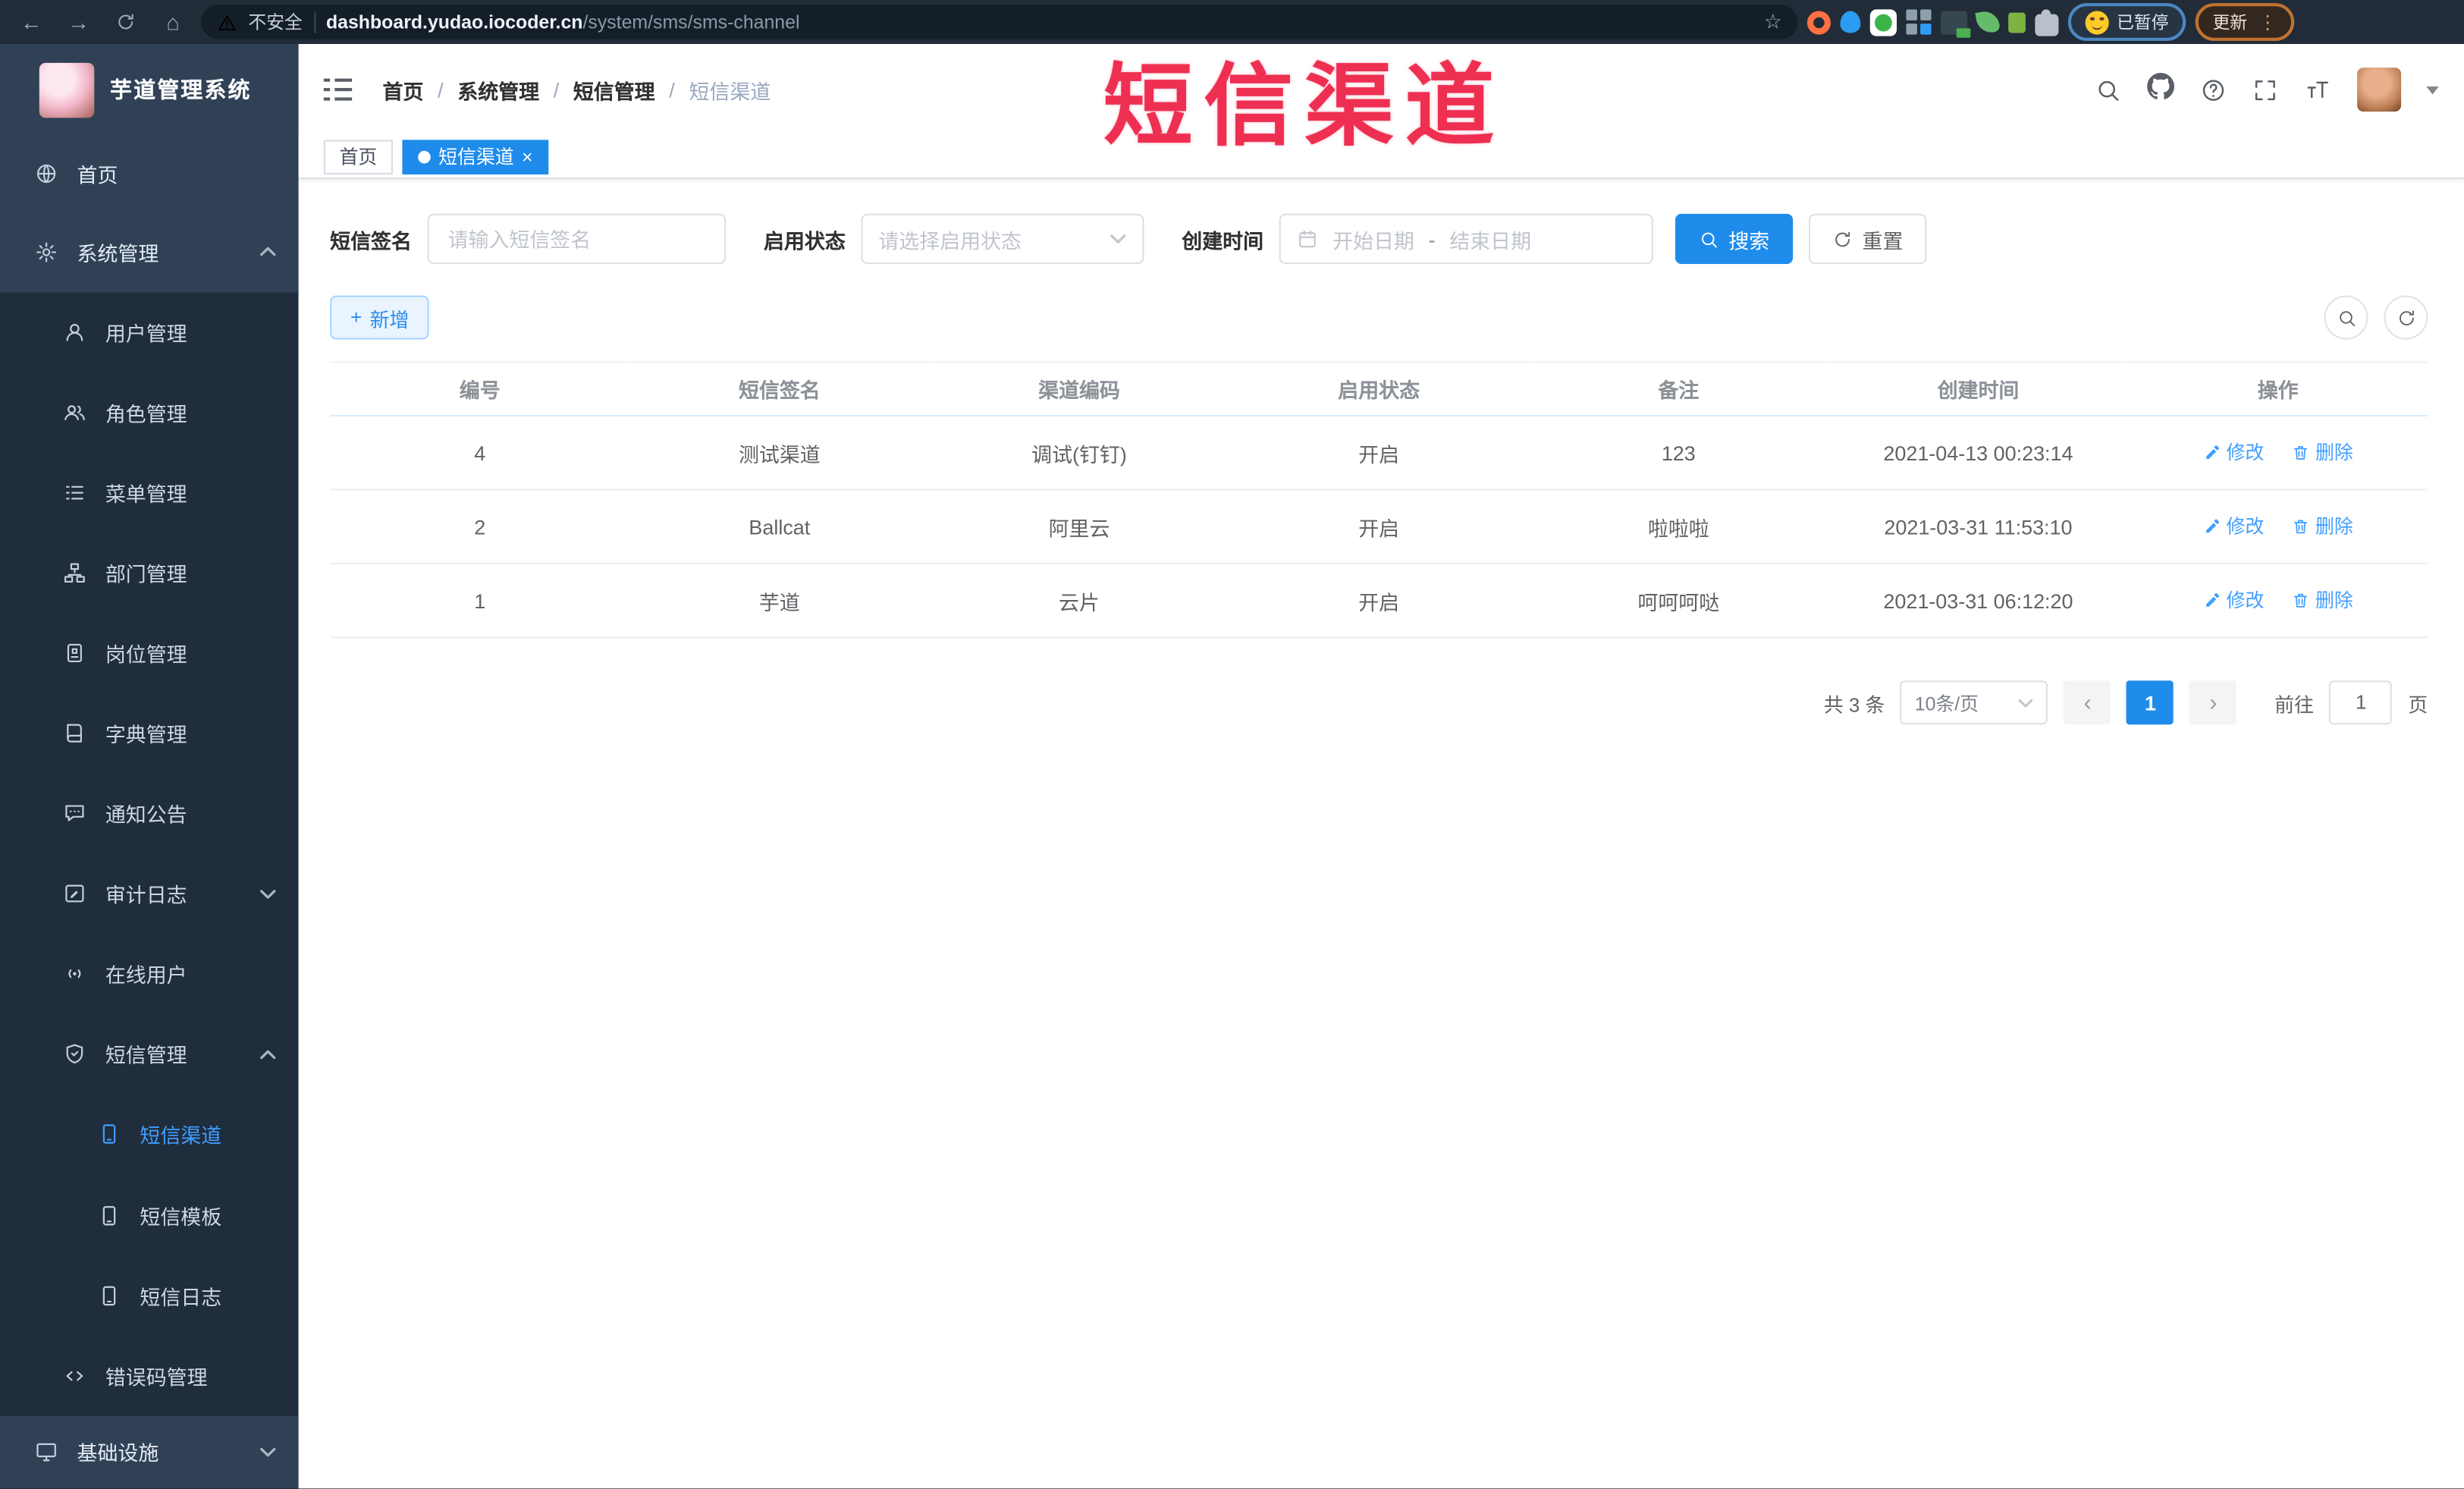 The width and height of the screenshot is (2464, 1489). Describe the element at coordinates (2213, 89) in the screenshot. I see `help-icon` at that location.